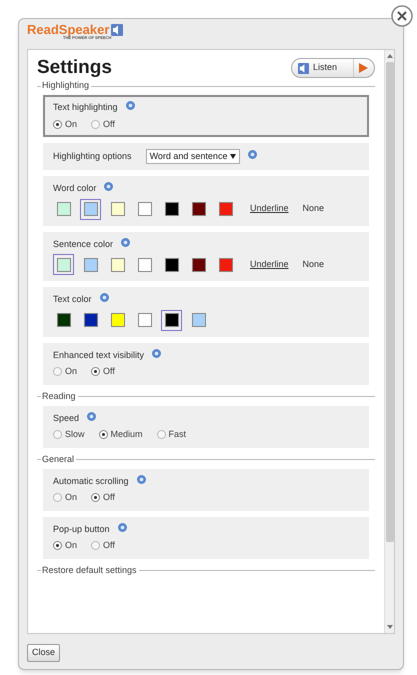 The image size is (417, 675). Describe the element at coordinates (74, 188) in the screenshot. I see `setting-label: Word color` at that location.